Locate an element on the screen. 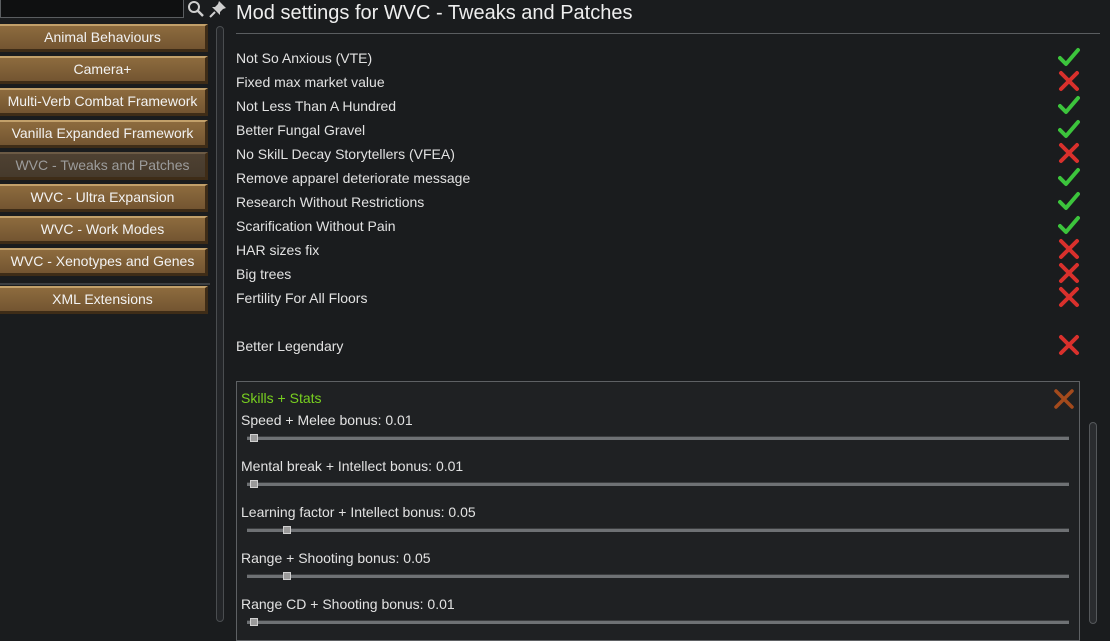  sidebar-divider is located at coordinates (105, 284).